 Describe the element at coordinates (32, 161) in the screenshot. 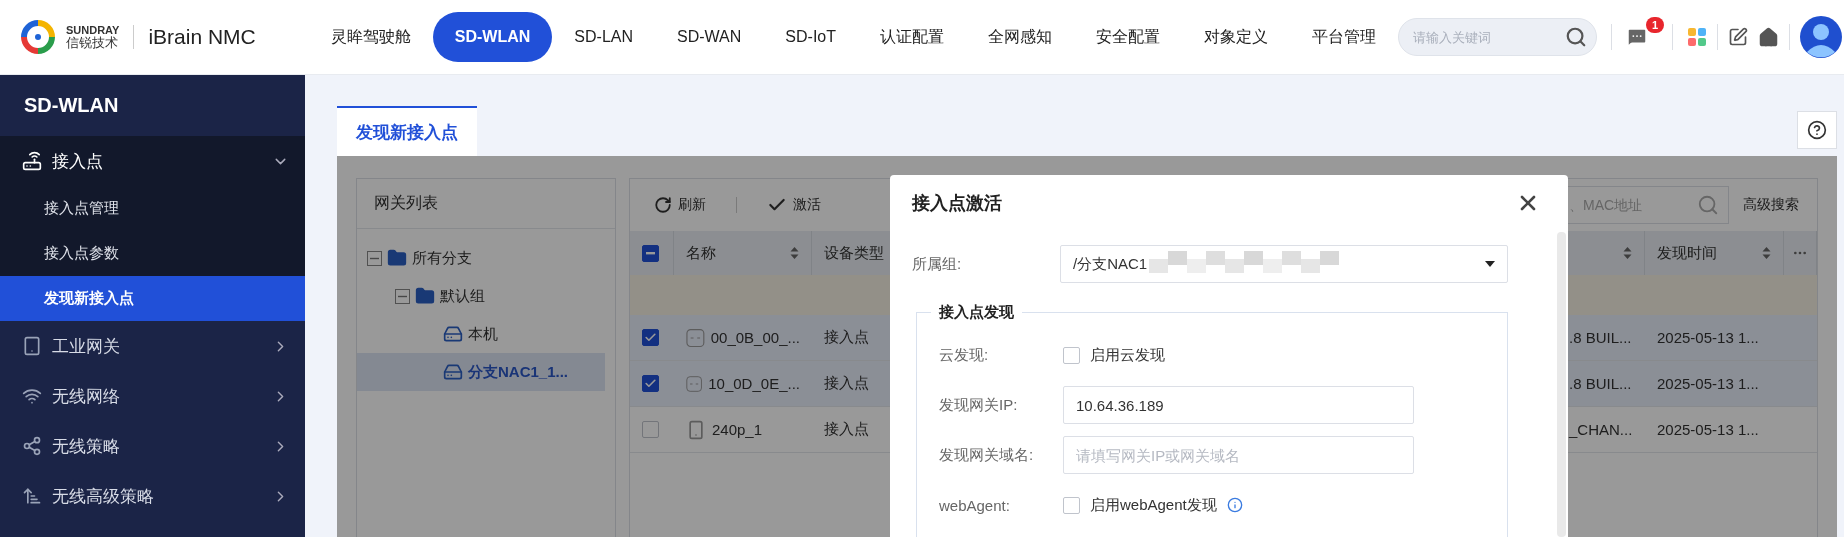

I see `router-icon` at that location.